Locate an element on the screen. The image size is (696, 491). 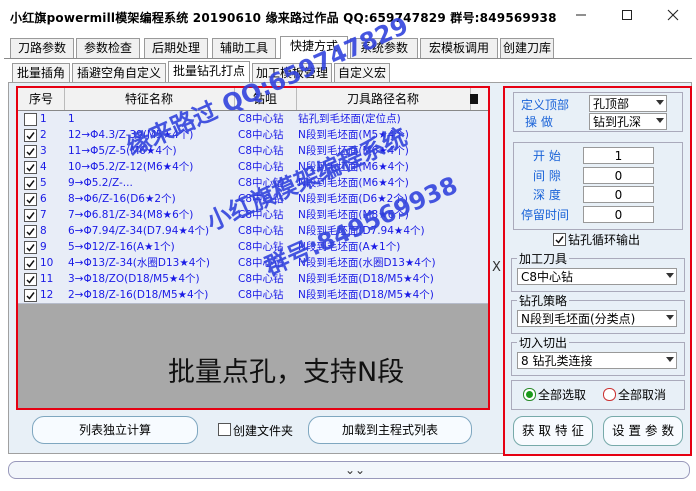
create-folder-label: 创建文件夹 is located at coordinates (263, 431).